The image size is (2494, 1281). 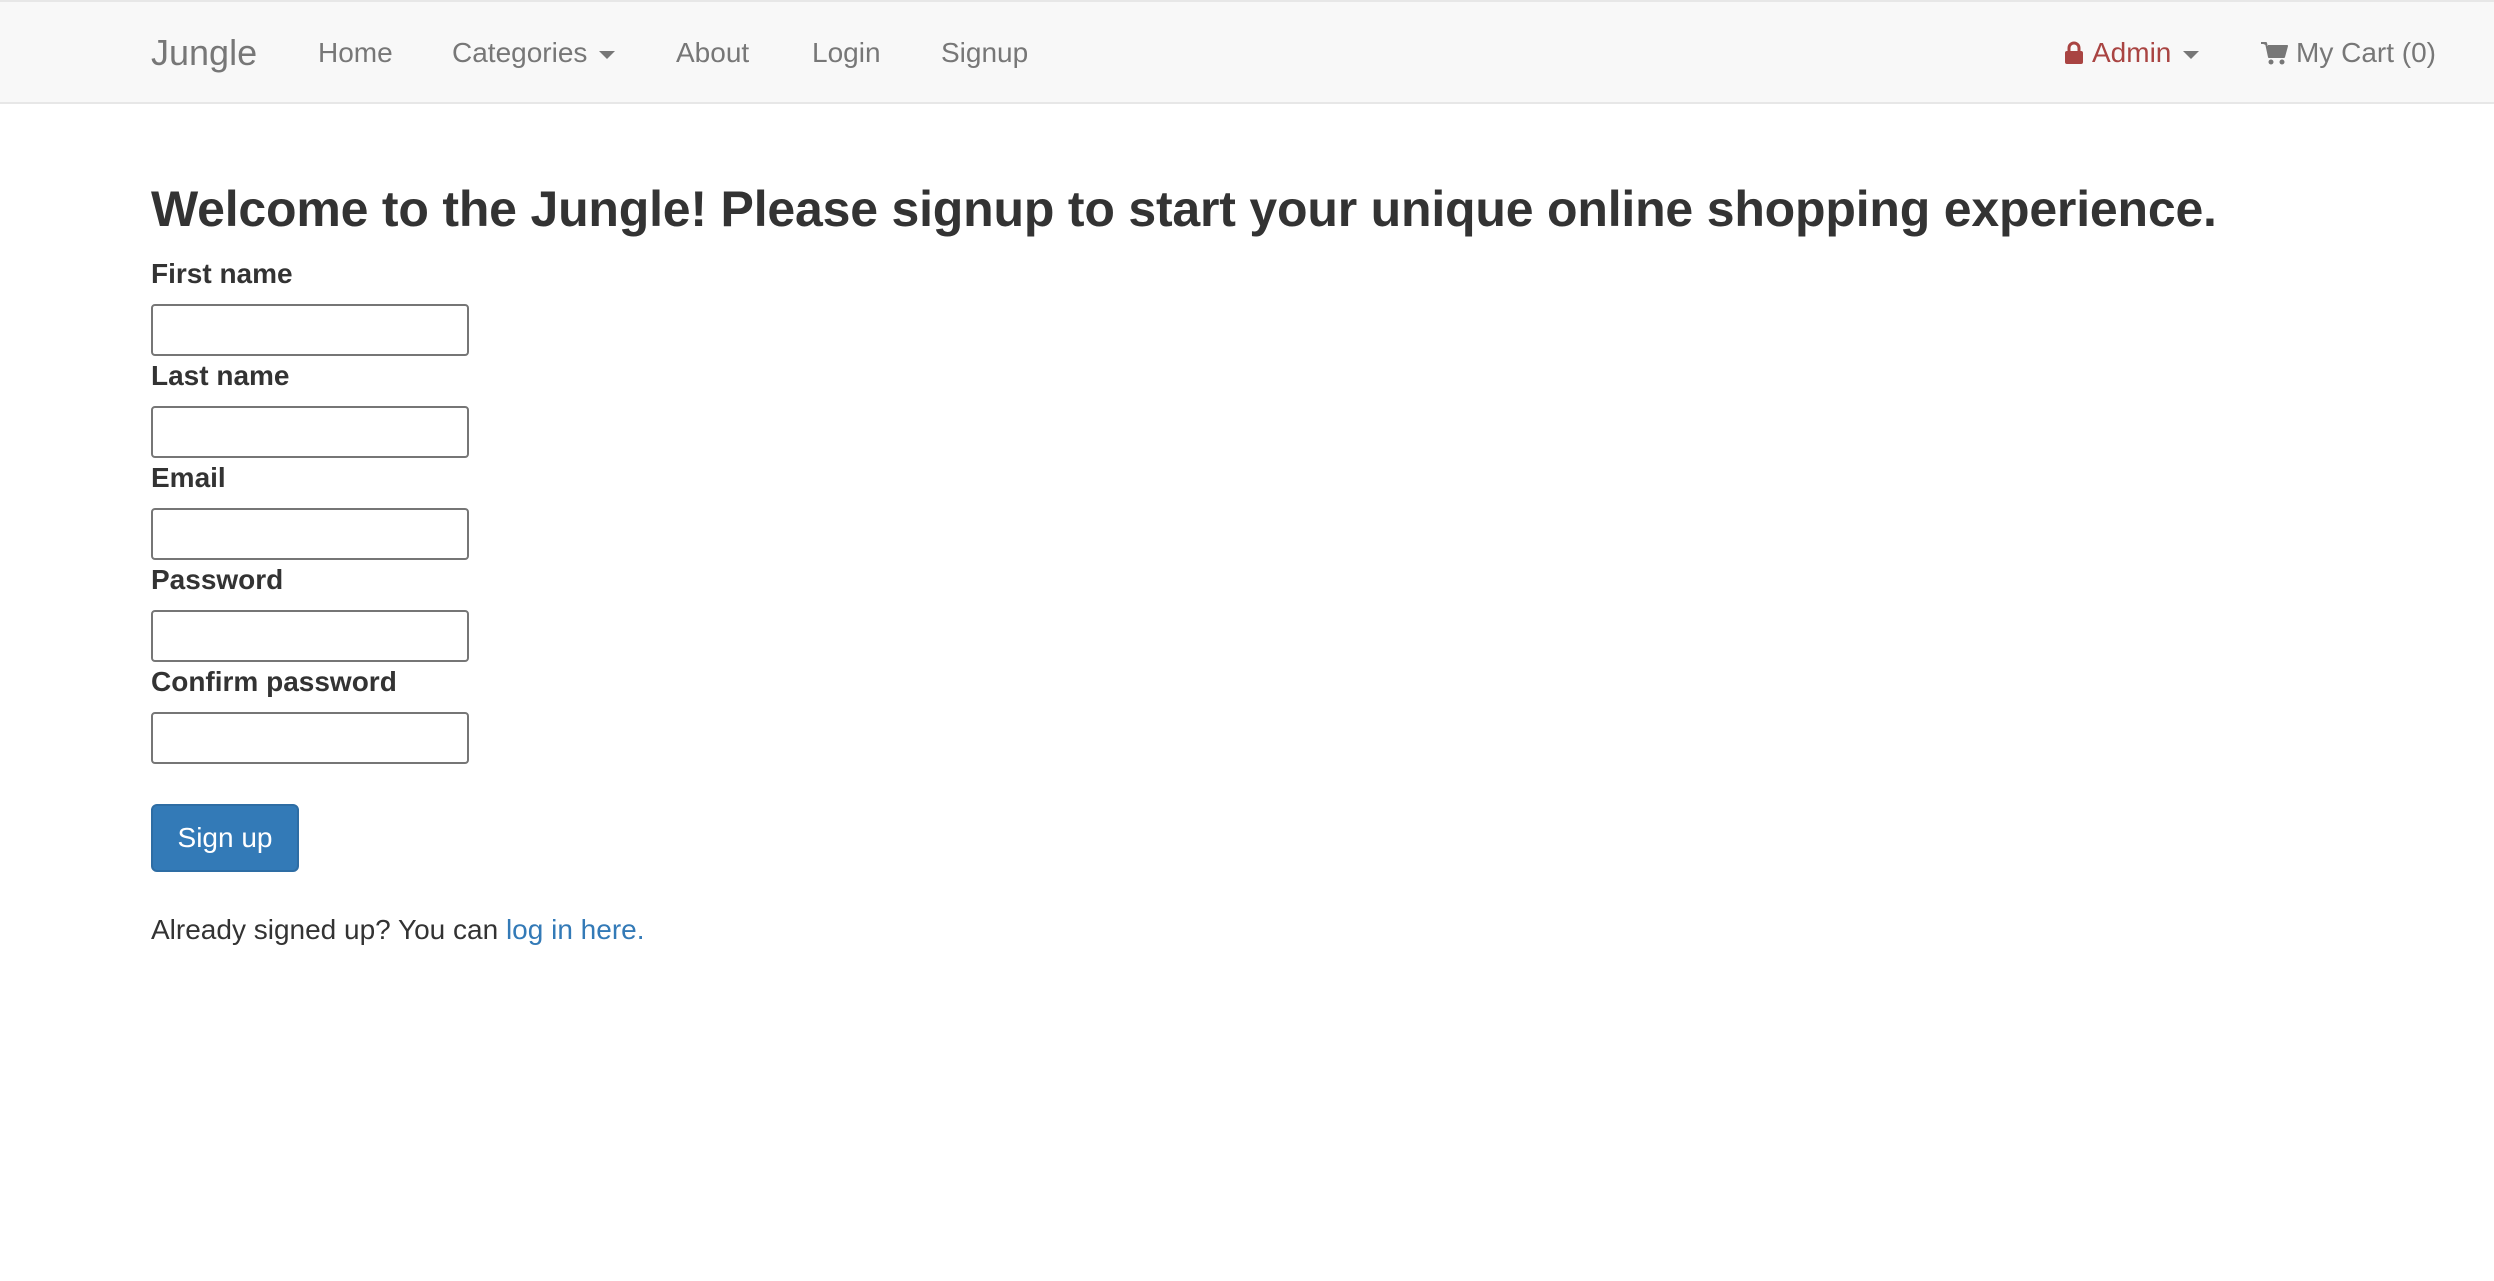 I want to click on nav-categories-dropdown: Categories, so click(x=534, y=53).